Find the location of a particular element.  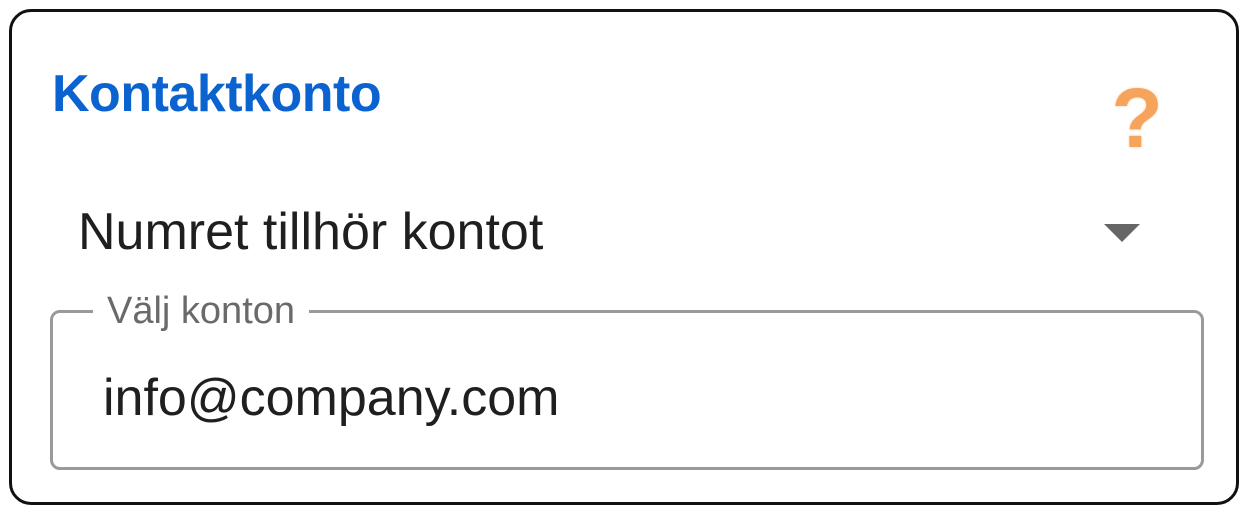

select-accounts-label: Välj konton is located at coordinates (201, 311).